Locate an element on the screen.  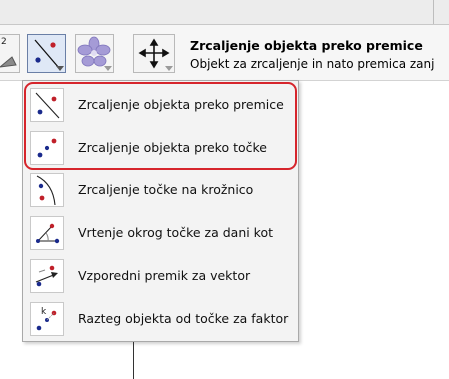
graphics-axis-line is located at coordinates (133, 360).